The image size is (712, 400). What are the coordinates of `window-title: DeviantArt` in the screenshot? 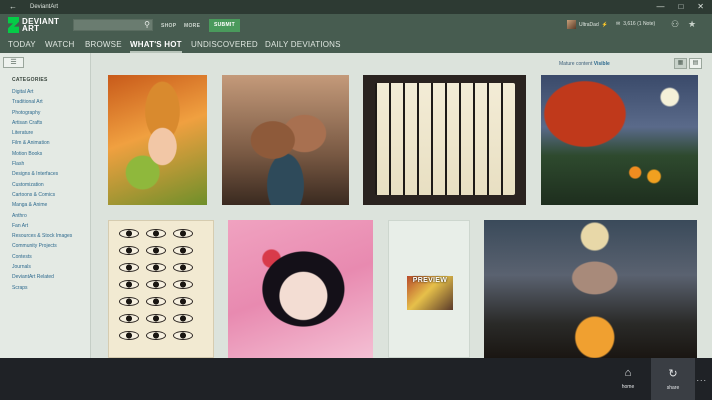 It's located at (44, 7).